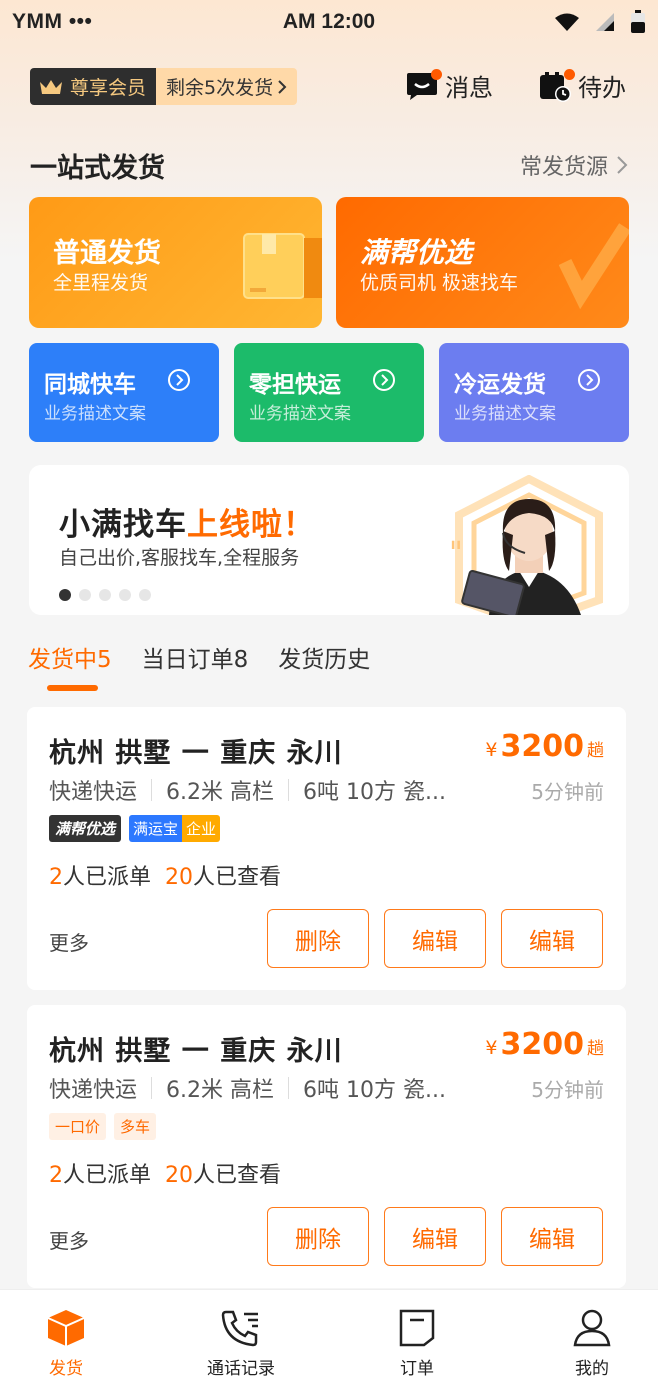 This screenshot has width=658, height=1389. I want to click on city-express-card: 同城快车 业务描述文案, so click(124, 392).